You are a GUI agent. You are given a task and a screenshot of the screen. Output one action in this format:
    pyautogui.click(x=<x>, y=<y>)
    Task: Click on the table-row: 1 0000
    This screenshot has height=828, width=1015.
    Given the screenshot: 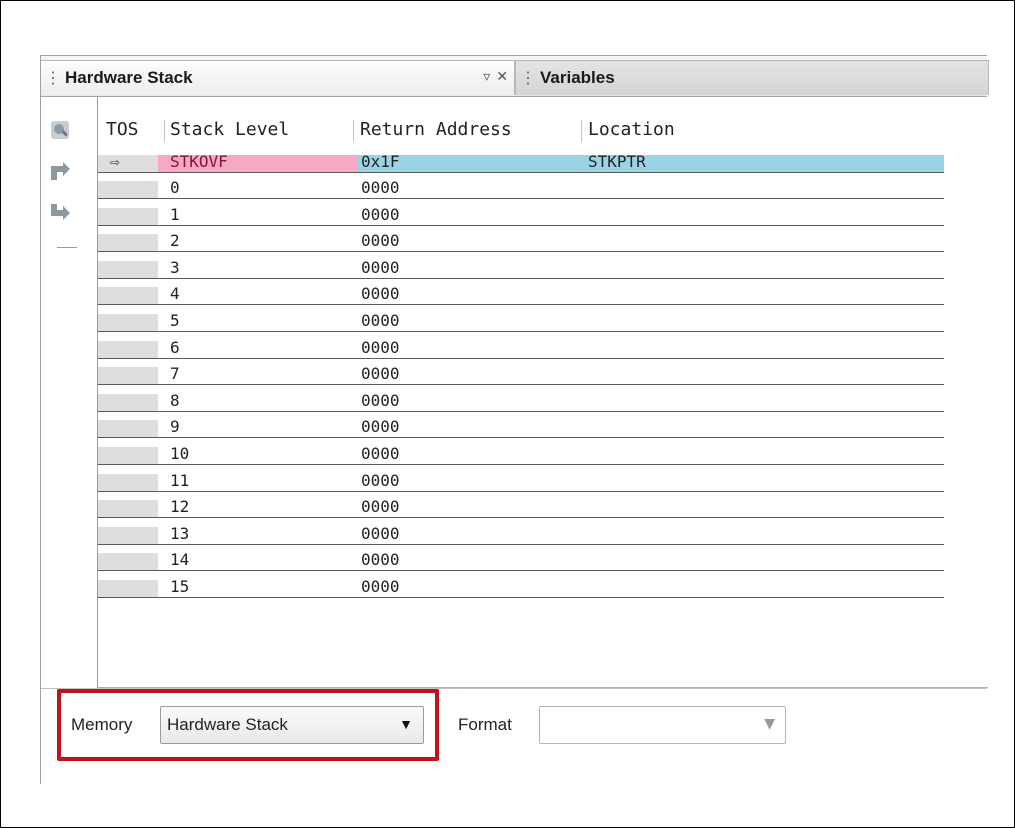 What is the action you would take?
    pyautogui.click(x=521, y=215)
    